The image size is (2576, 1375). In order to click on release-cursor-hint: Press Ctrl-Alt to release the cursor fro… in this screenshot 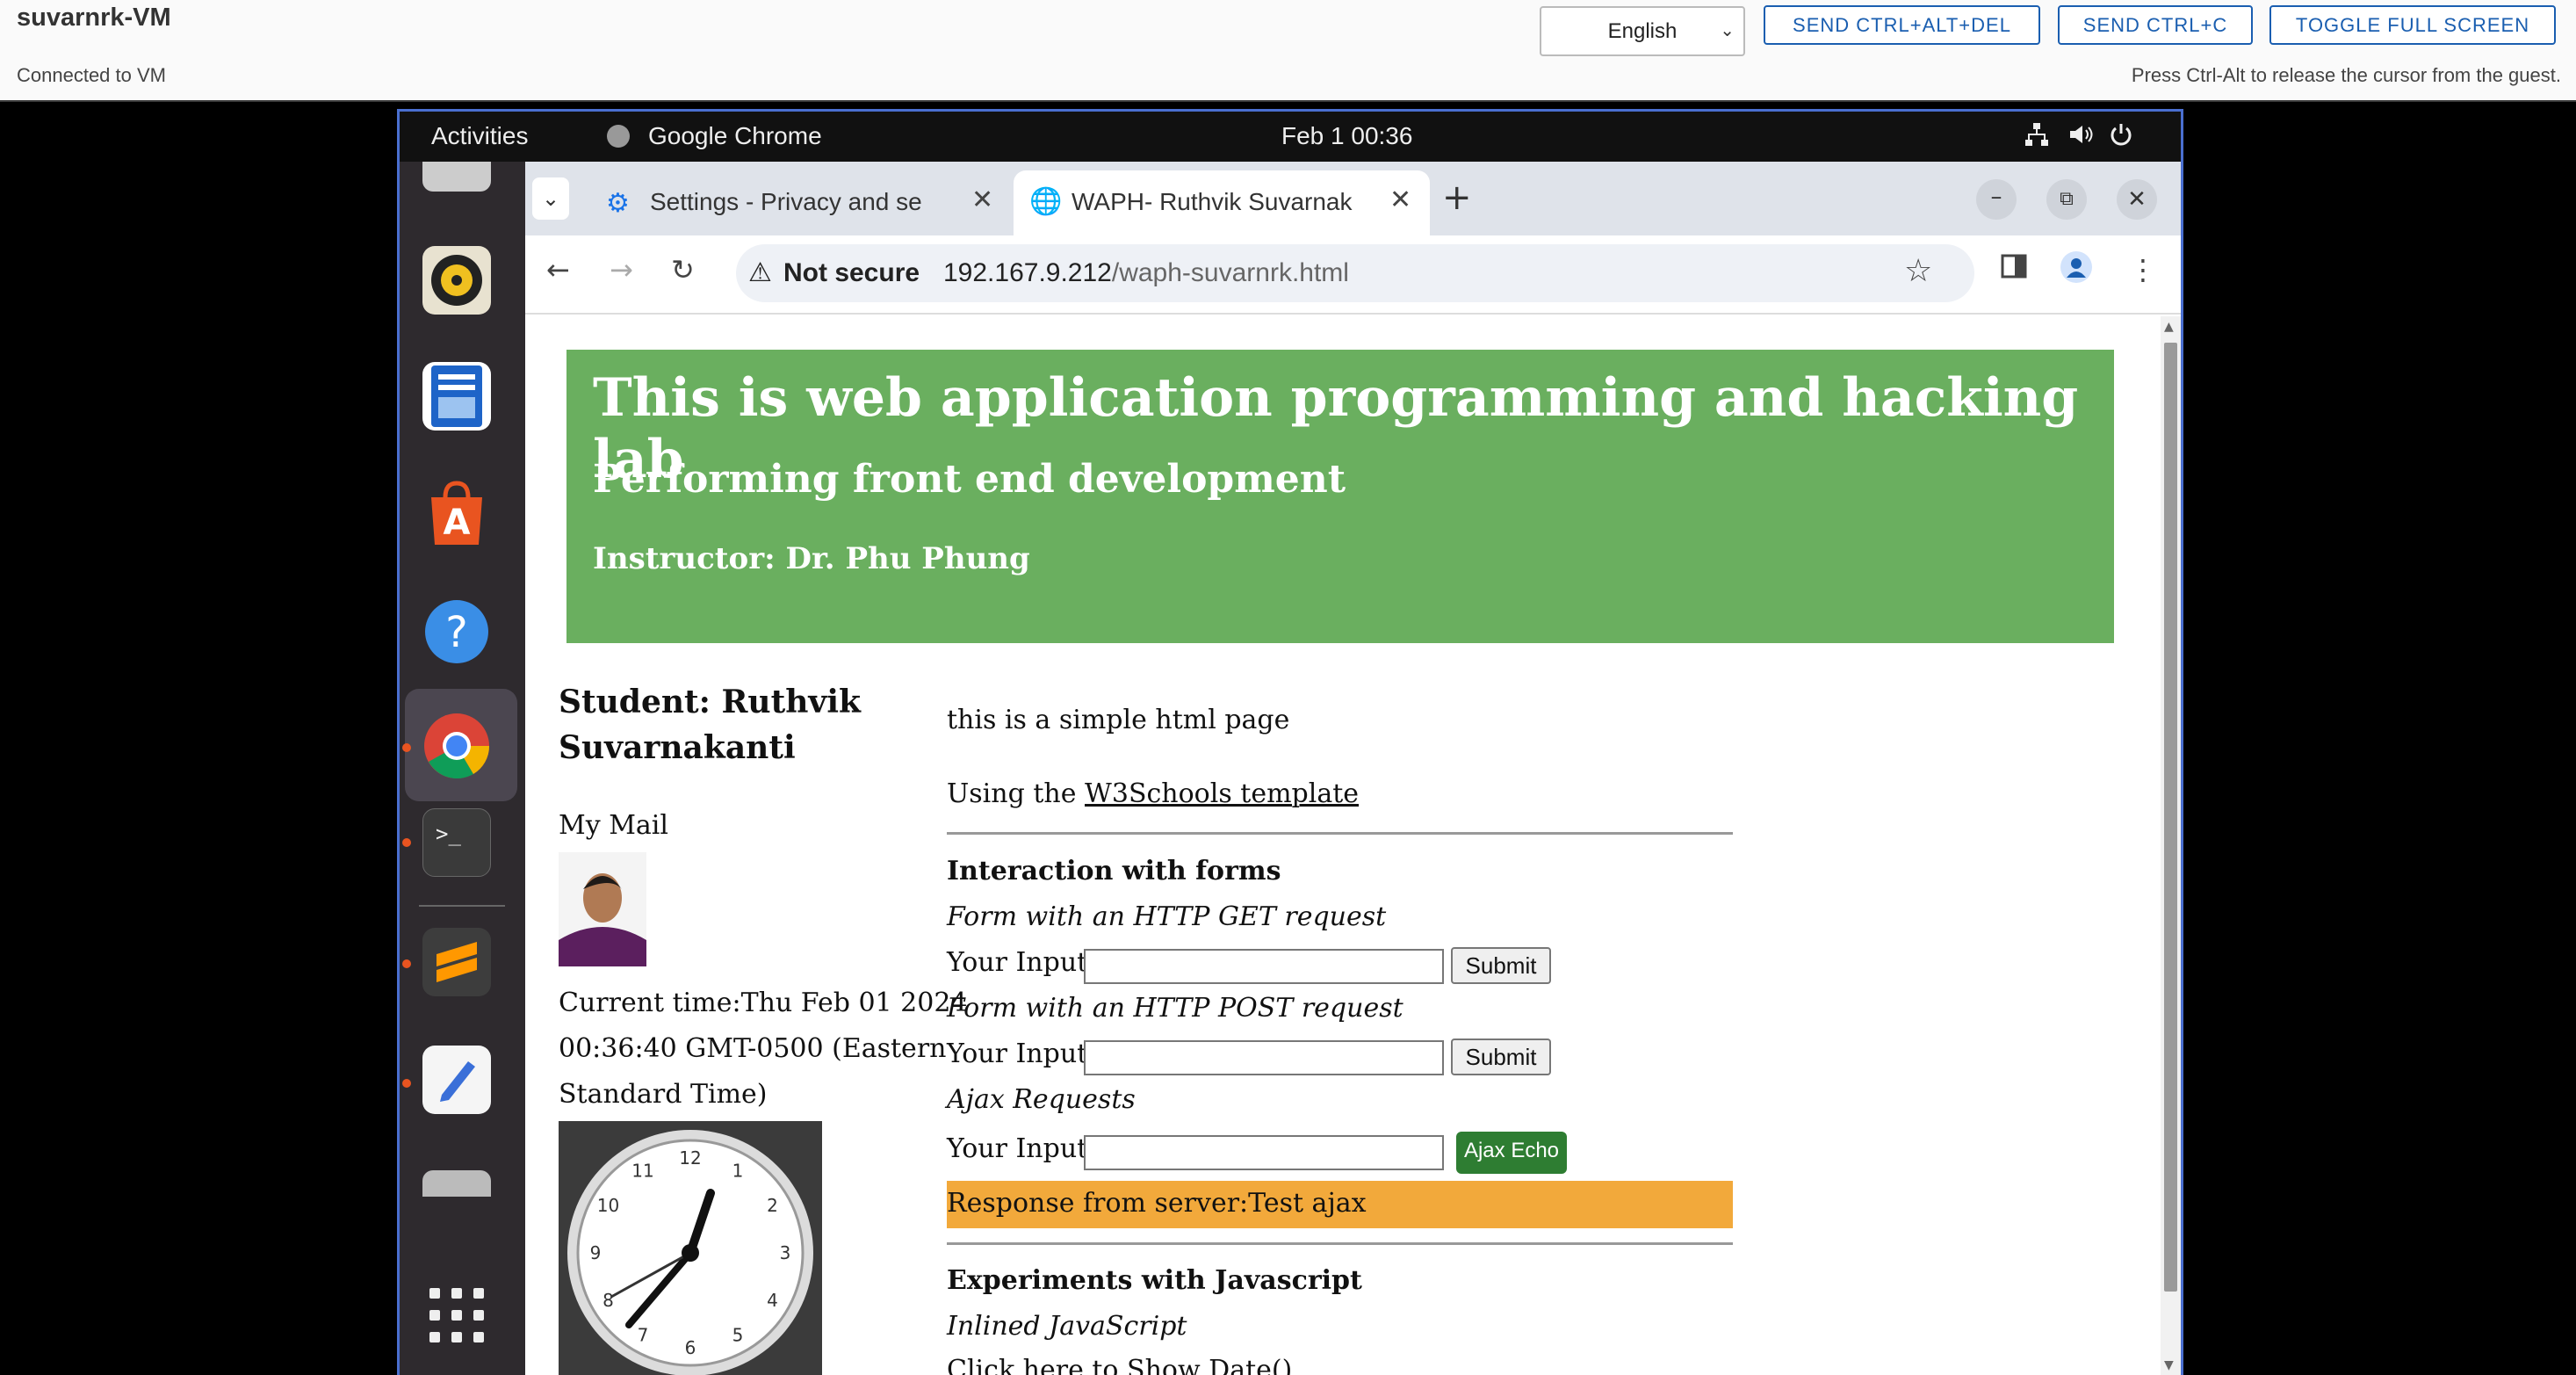, I will do `click(2346, 75)`.